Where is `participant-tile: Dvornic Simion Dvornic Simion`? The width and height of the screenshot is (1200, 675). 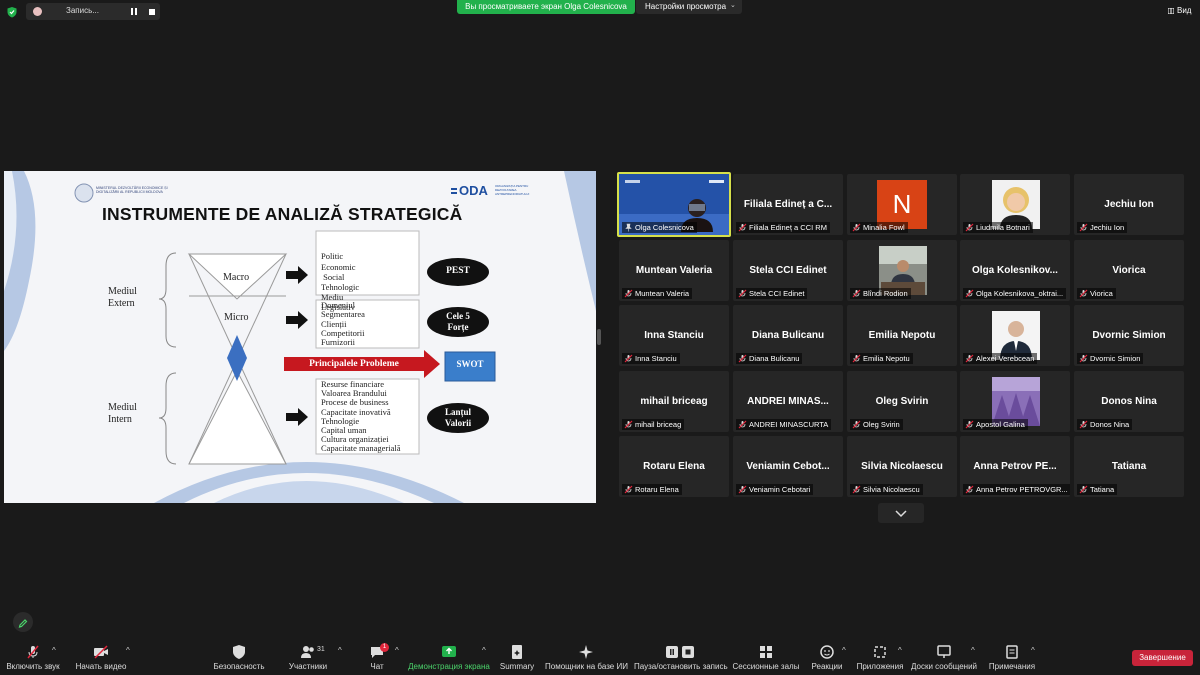
participant-tile: Dvornic Simion Dvornic Simion is located at coordinates (1129, 335).